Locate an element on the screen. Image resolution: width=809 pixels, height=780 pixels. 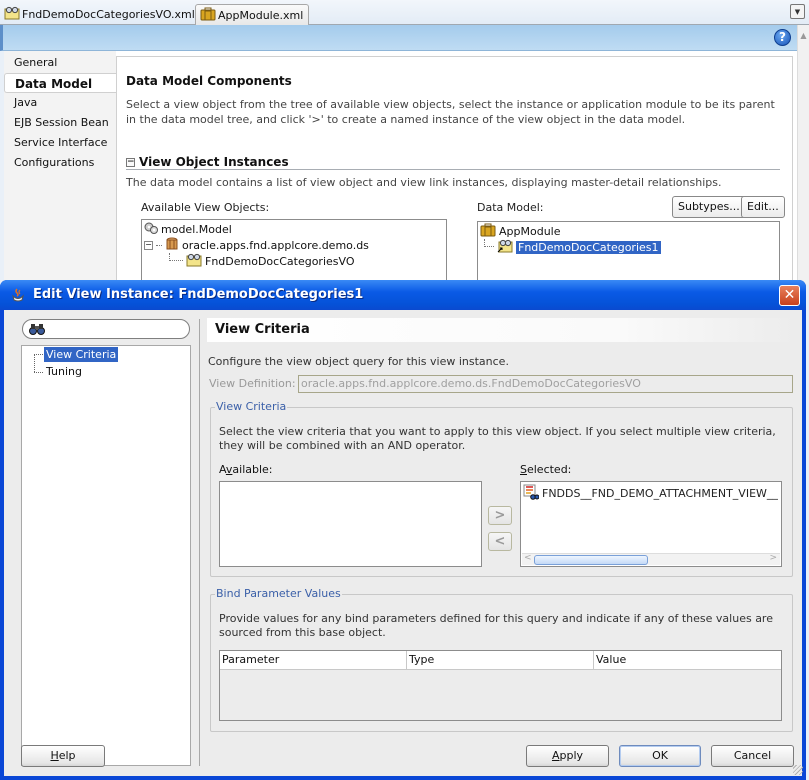
selected-criteria-label: Selected: is located at coordinates (546, 469).